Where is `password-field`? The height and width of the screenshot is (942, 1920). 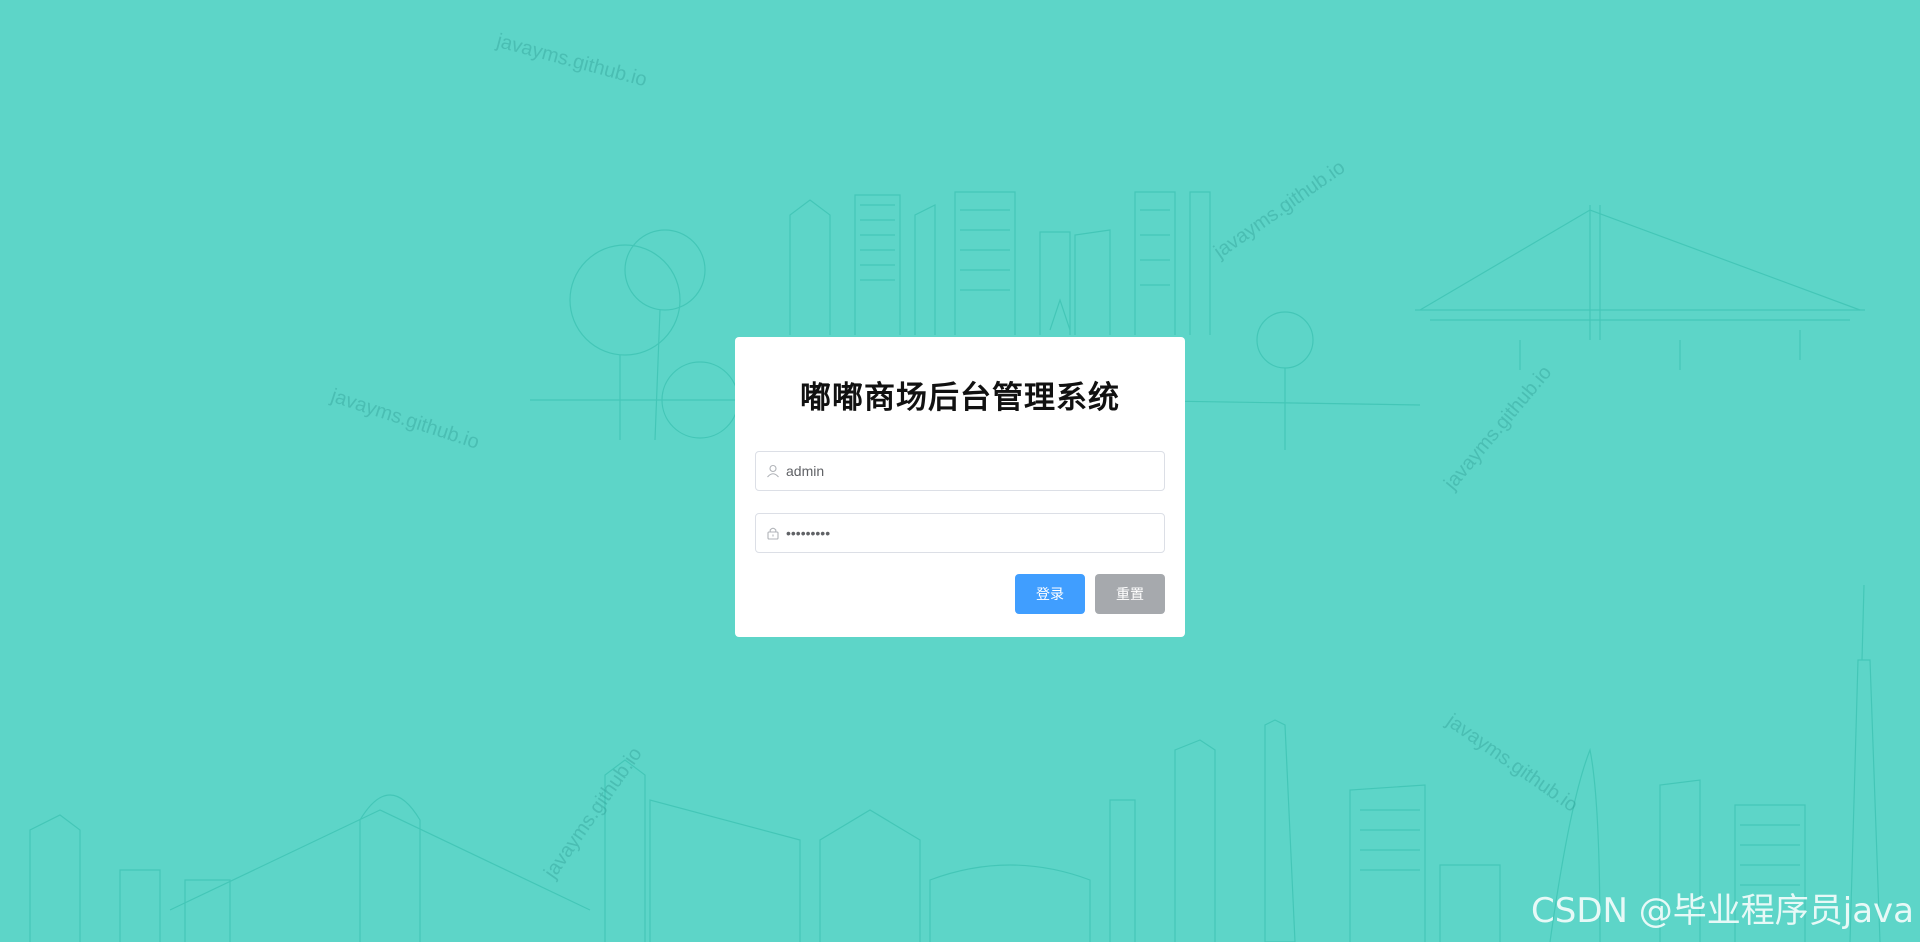
password-field is located at coordinates (960, 533).